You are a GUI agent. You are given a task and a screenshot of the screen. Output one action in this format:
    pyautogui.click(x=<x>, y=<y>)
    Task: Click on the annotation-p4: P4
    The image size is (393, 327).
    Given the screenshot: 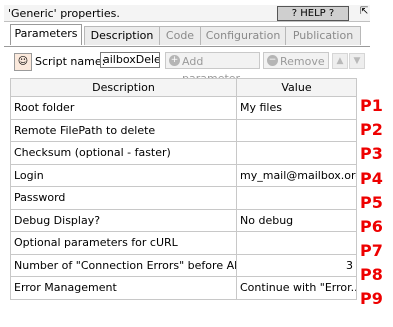 What is the action you would take?
    pyautogui.click(x=371, y=178)
    